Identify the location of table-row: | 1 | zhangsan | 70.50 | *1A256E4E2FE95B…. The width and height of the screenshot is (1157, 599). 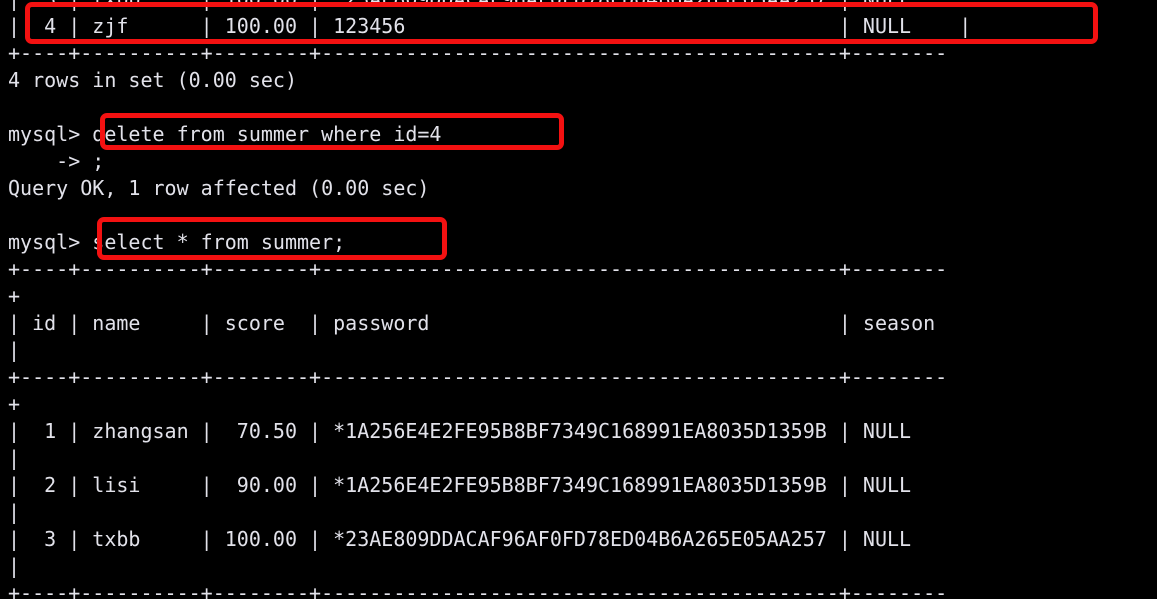
(460, 431).